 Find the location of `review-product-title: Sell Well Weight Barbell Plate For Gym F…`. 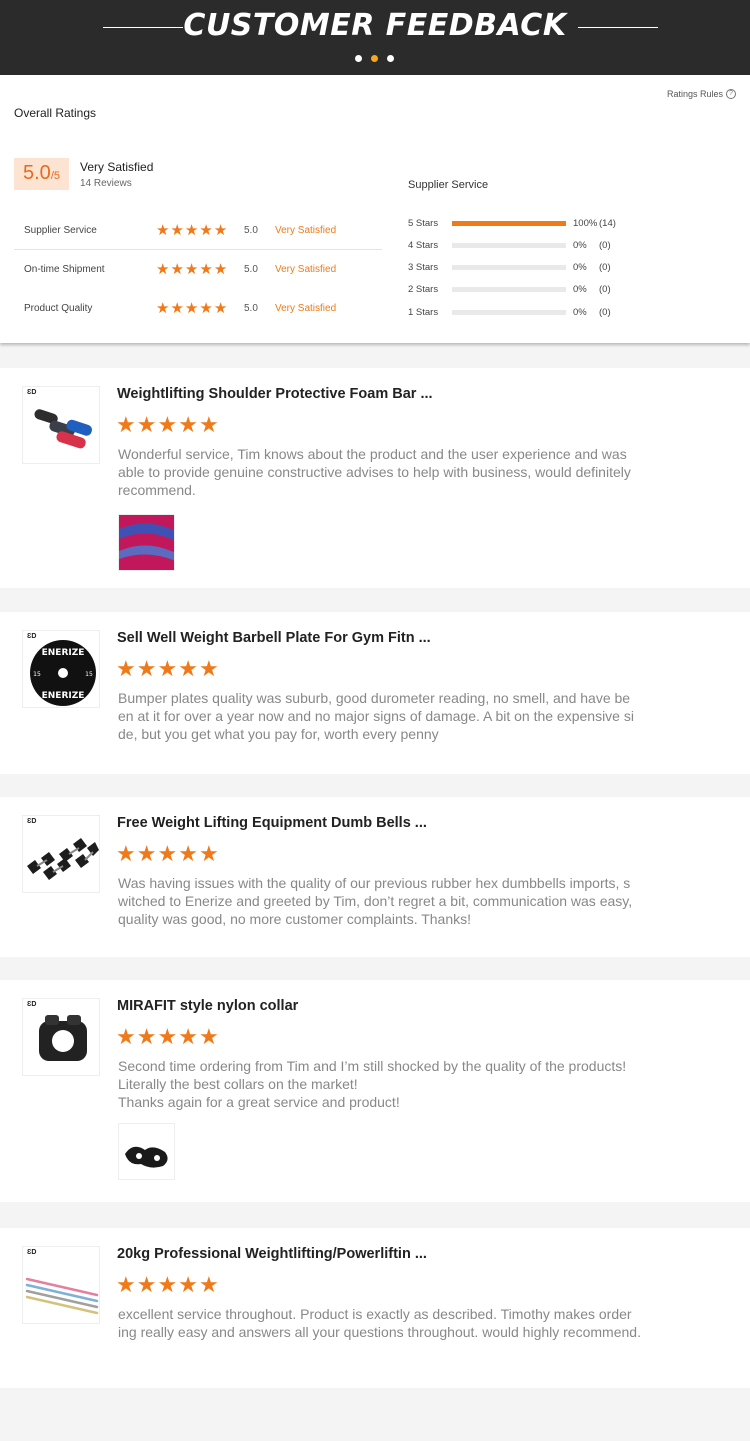

review-product-title: Sell Well Weight Barbell Plate For Gym F… is located at coordinates (274, 638).